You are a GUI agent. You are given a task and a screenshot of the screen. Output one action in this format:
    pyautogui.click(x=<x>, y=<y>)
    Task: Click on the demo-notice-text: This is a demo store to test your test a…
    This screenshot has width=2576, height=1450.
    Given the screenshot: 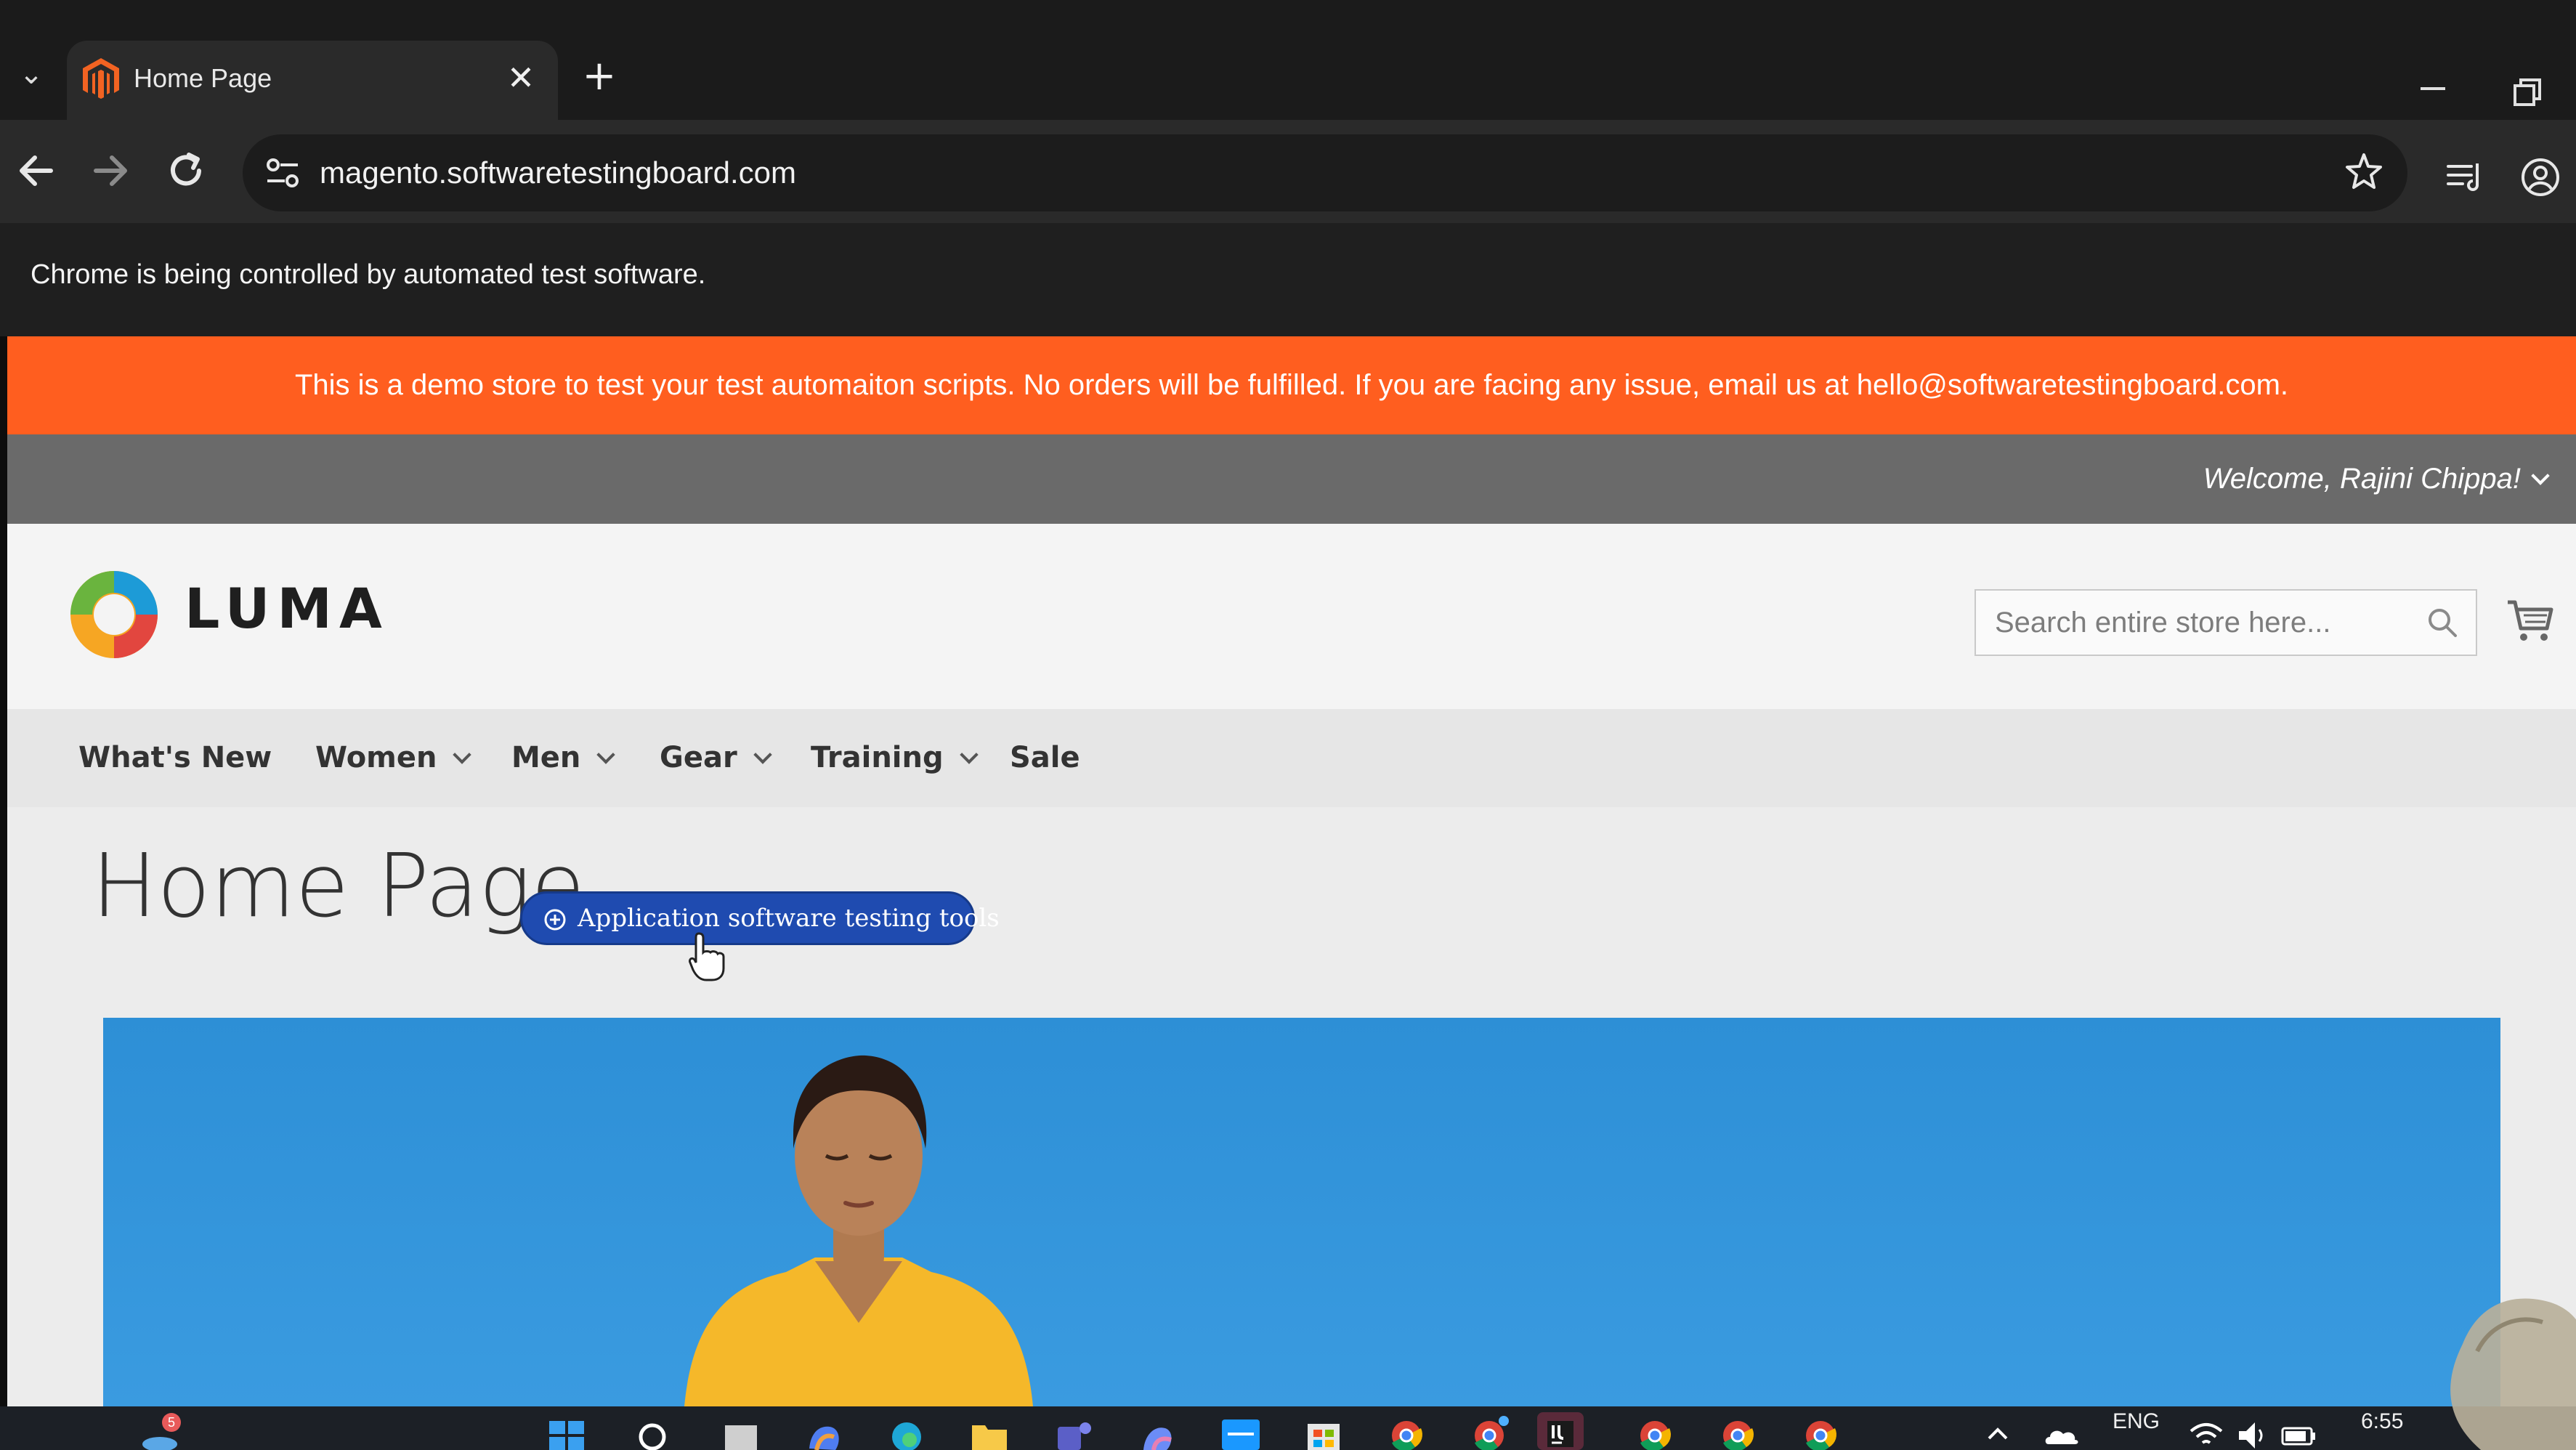 What is the action you would take?
    pyautogui.click(x=1291, y=385)
    